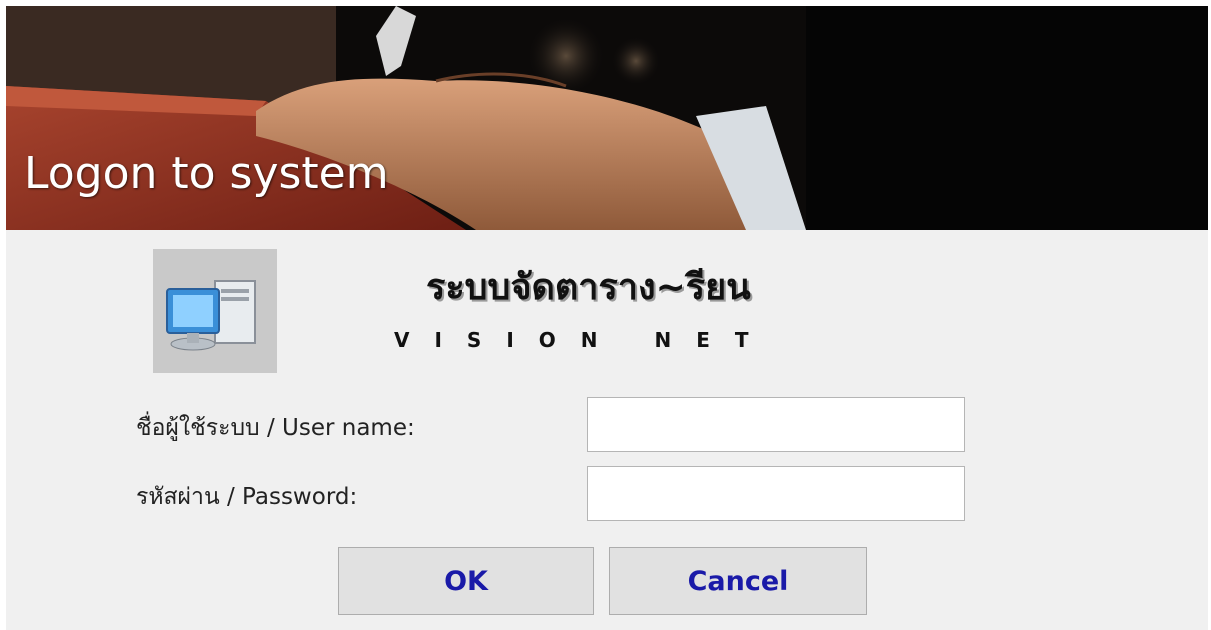 The image size is (1211, 630). What do you see at coordinates (738, 581) in the screenshot?
I see `cancel-button: Cancel` at bounding box center [738, 581].